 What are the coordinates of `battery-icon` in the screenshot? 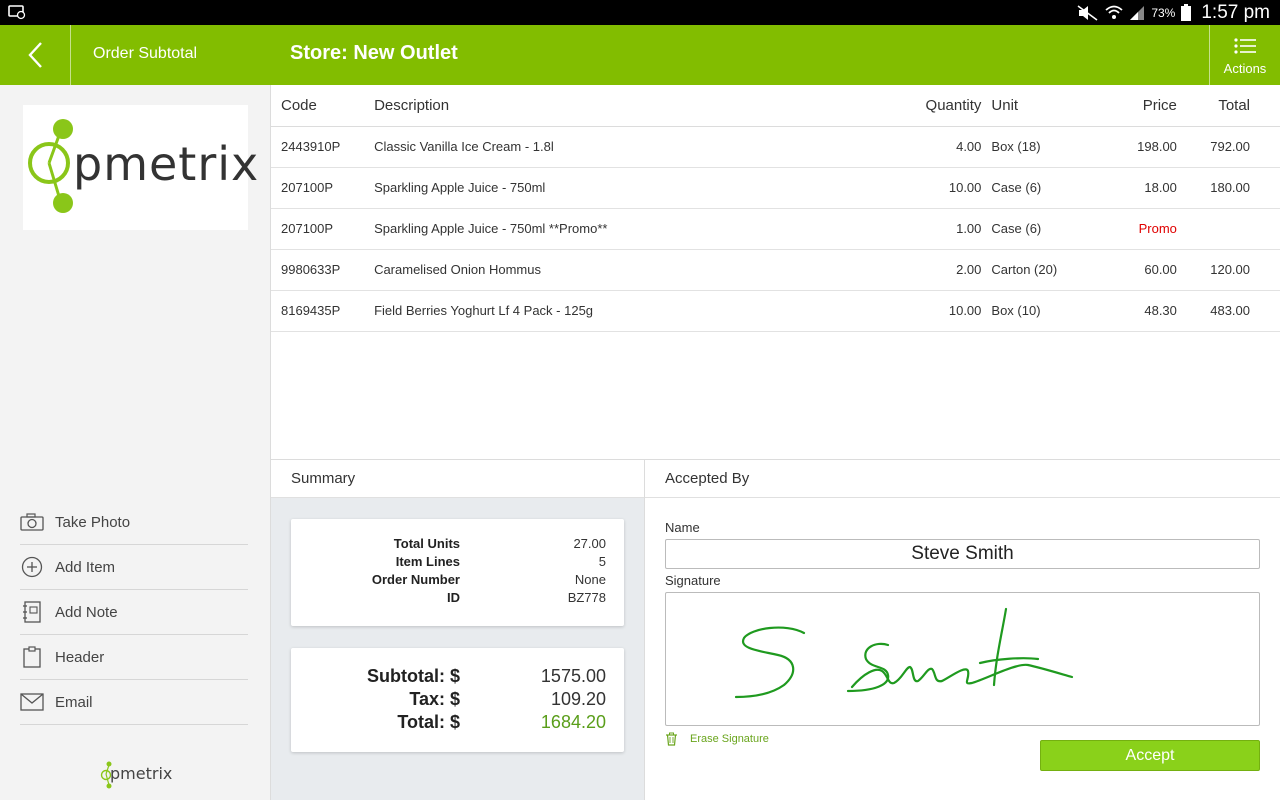 It's located at (1186, 12).